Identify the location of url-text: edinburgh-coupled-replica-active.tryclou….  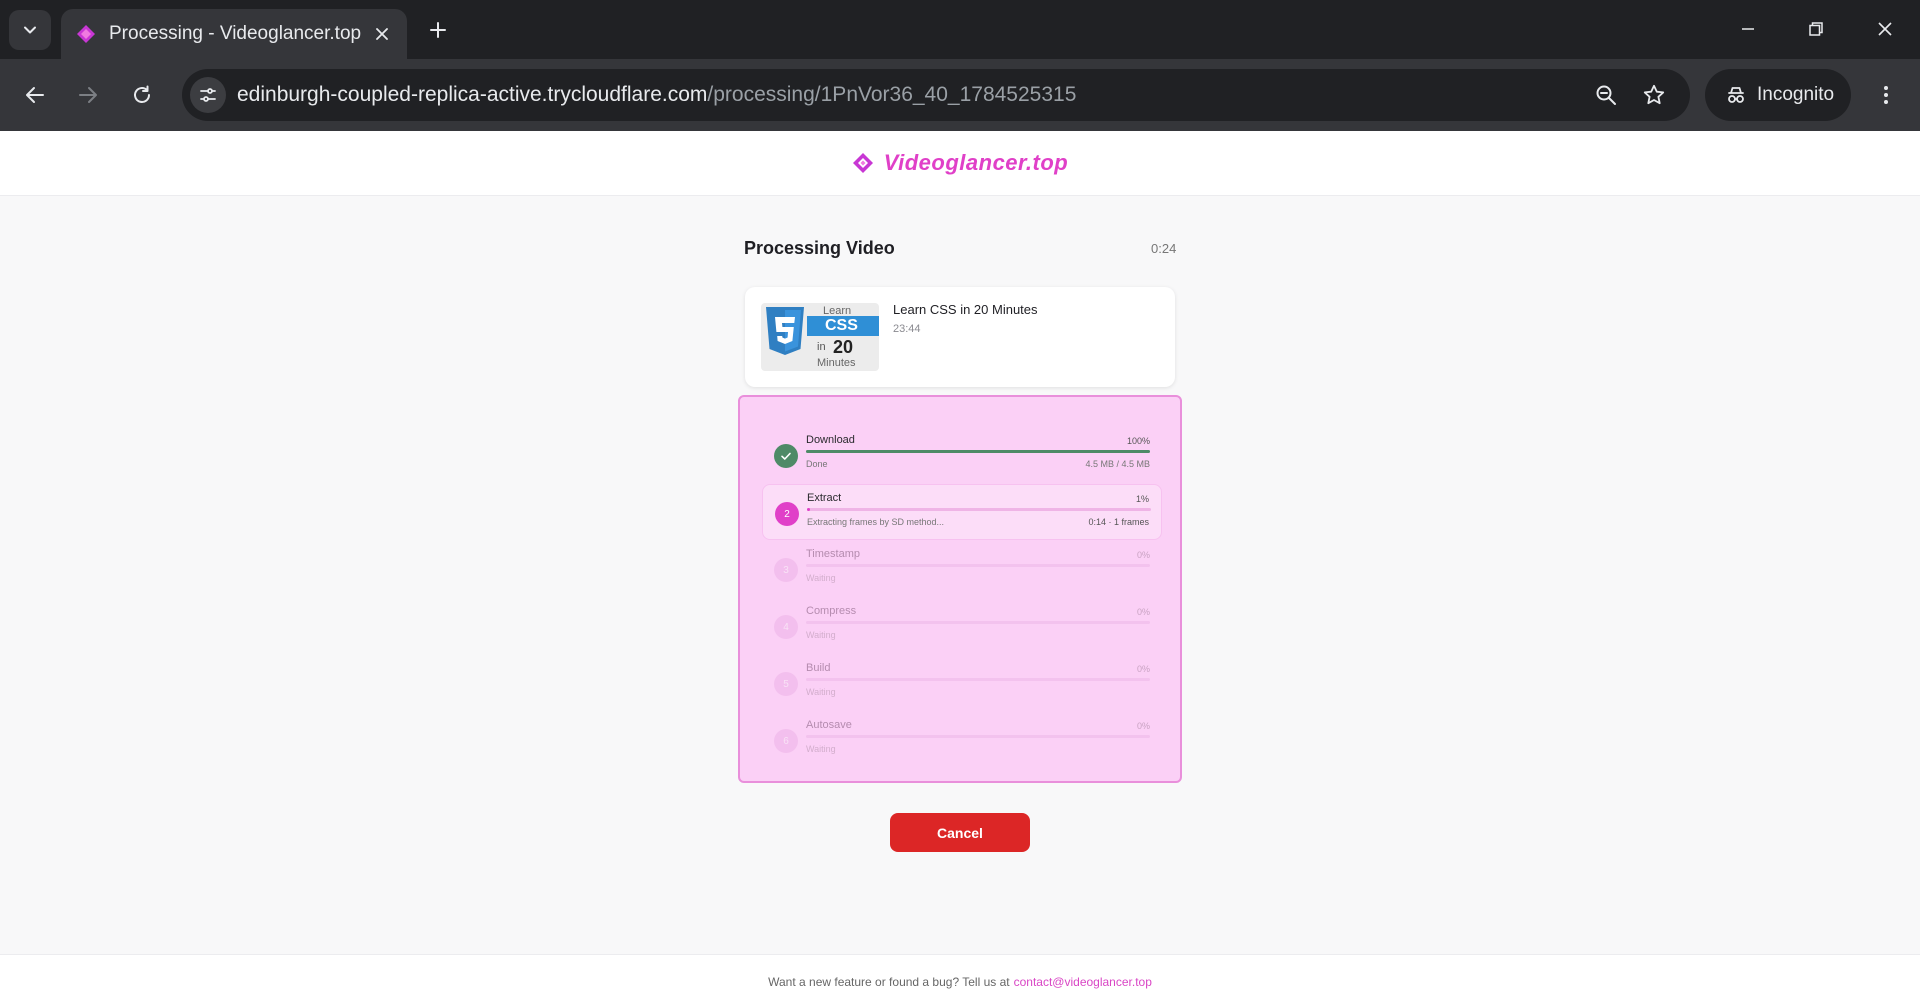
(656, 95).